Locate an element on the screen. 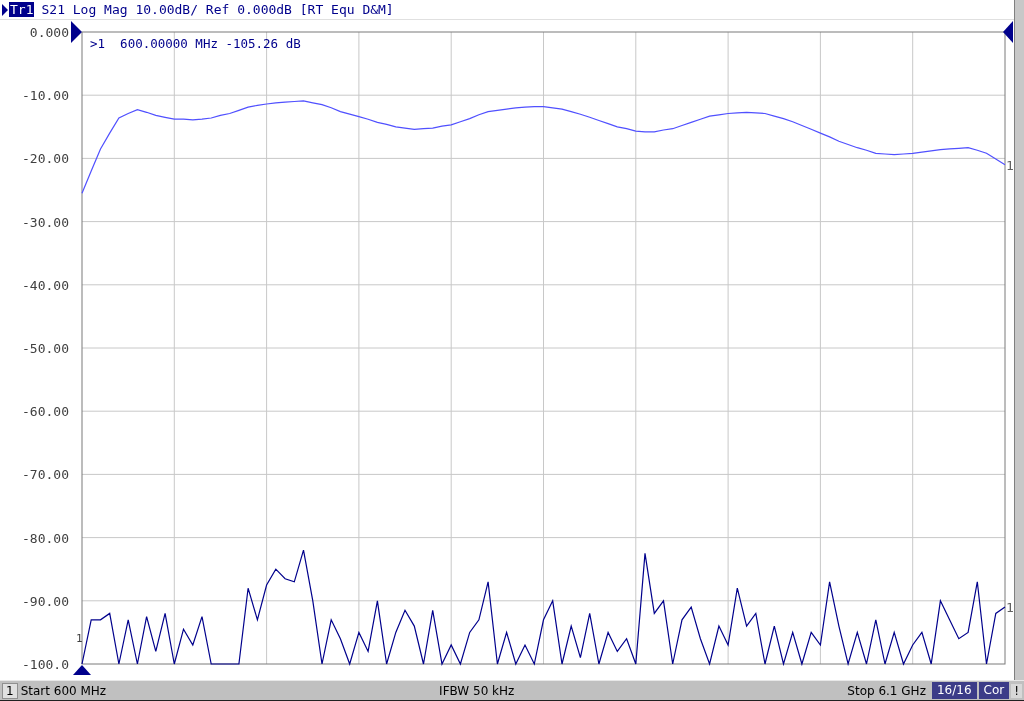 The width and height of the screenshot is (1024, 701). y-tick-label: -70.00 is located at coordinates (45, 475).